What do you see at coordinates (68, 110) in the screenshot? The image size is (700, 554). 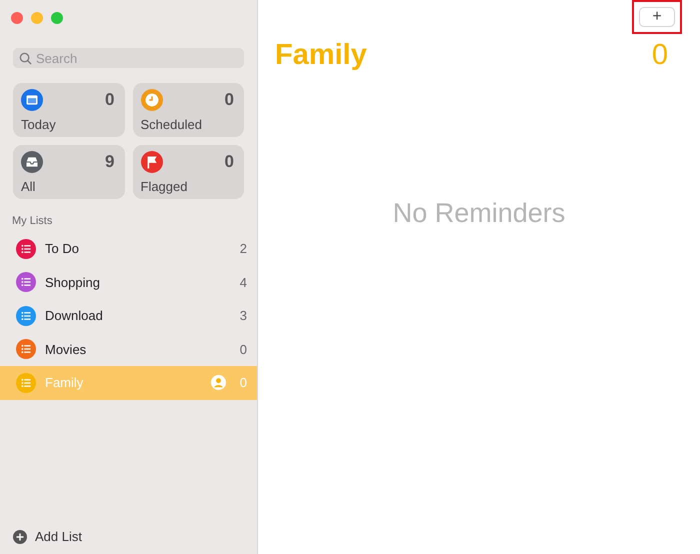 I see `smart-list-card: 0 Today` at bounding box center [68, 110].